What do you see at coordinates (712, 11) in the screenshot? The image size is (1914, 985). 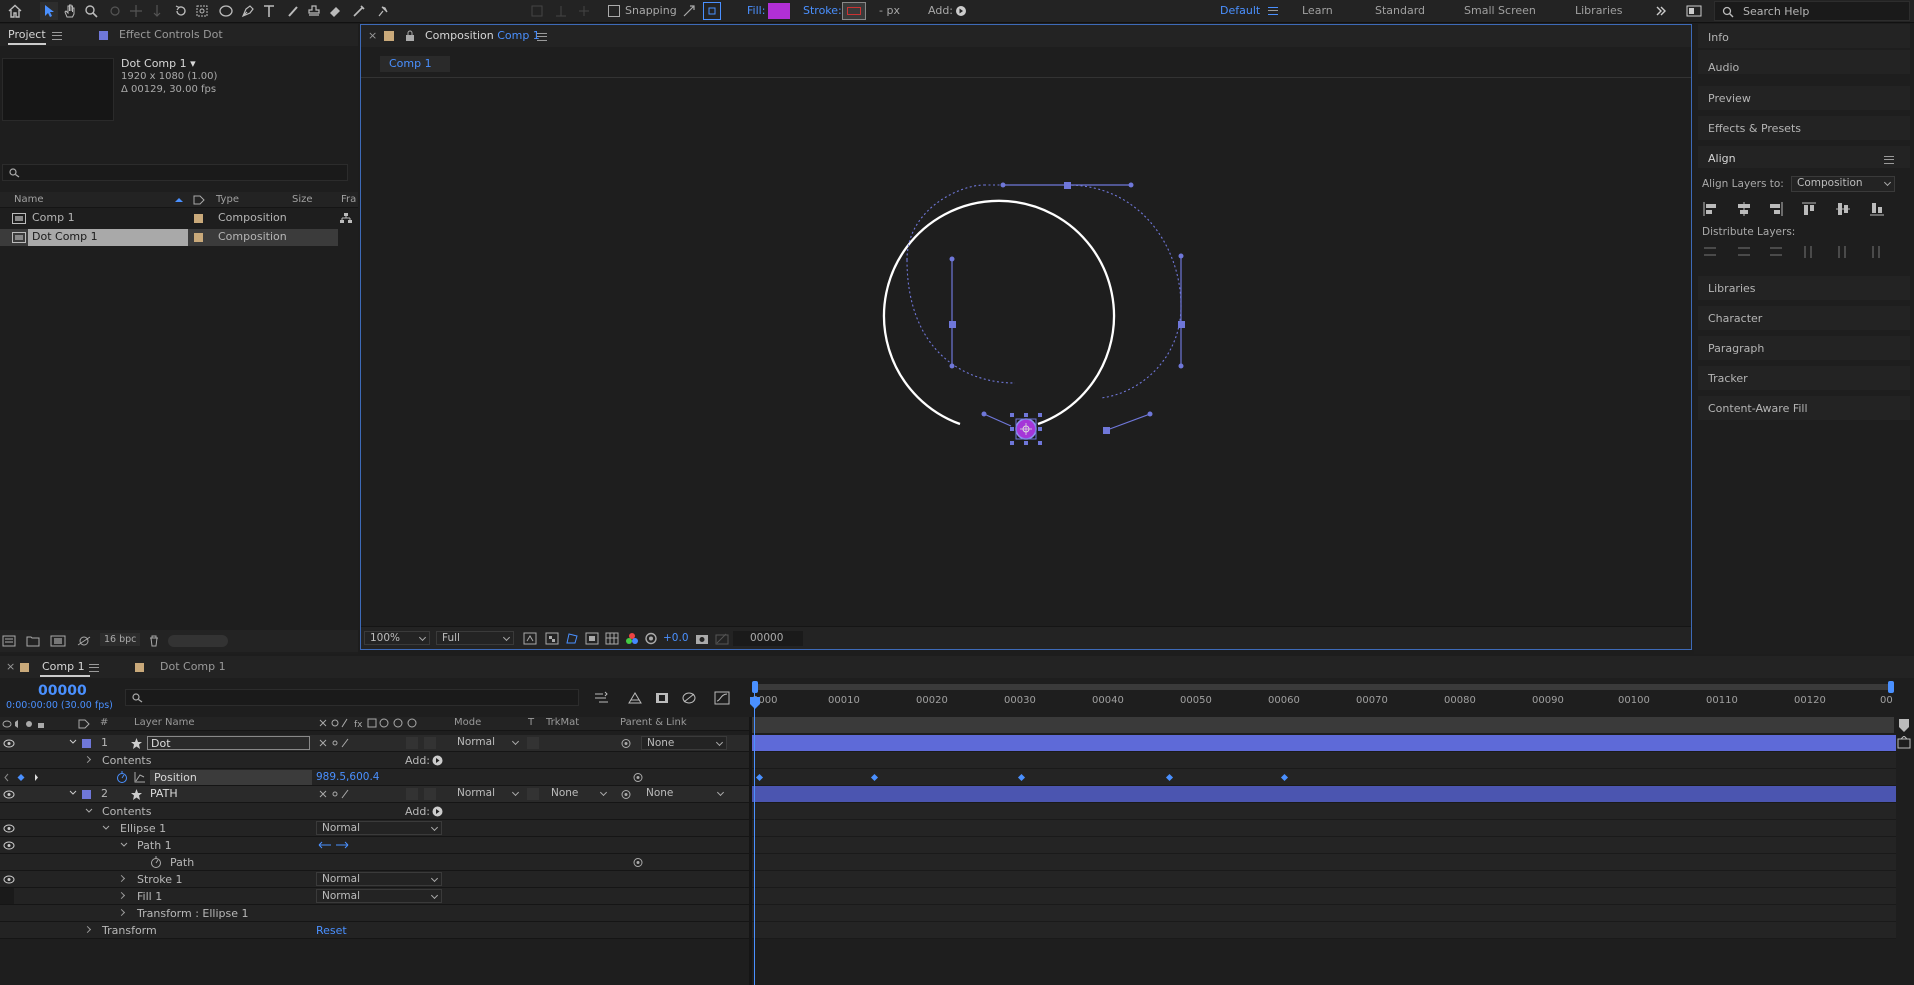 I see `snap-features-icon` at bounding box center [712, 11].